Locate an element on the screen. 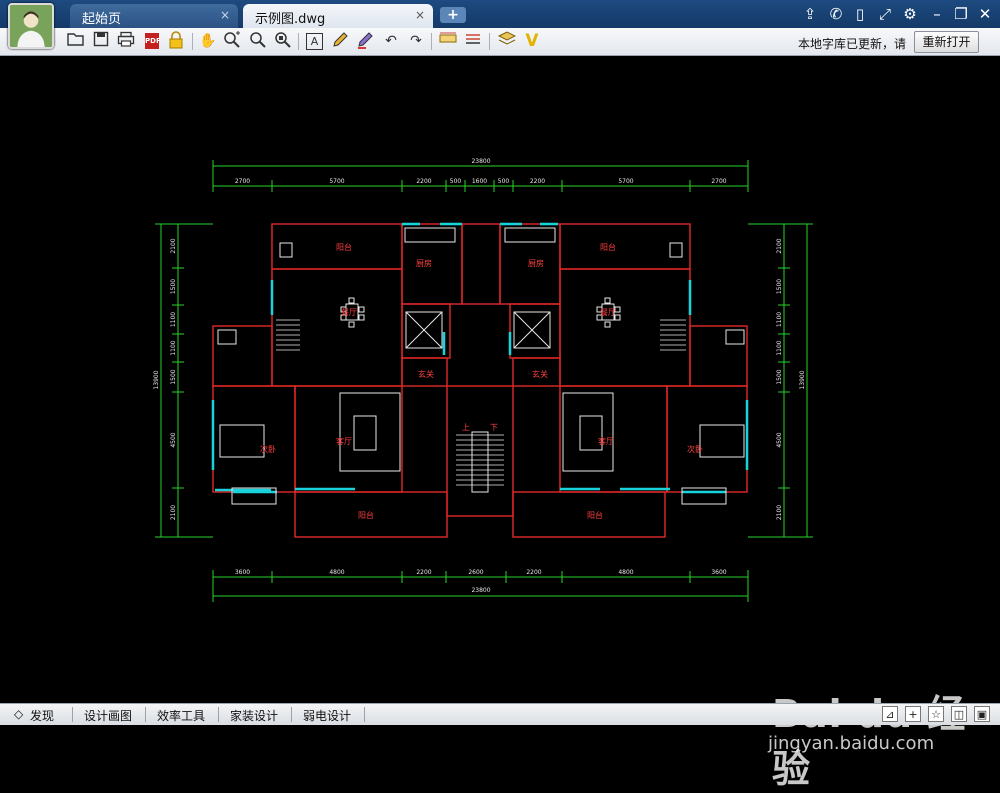 This screenshot has height=793, width=1000. right-dining-room is located at coordinates (625, 327).